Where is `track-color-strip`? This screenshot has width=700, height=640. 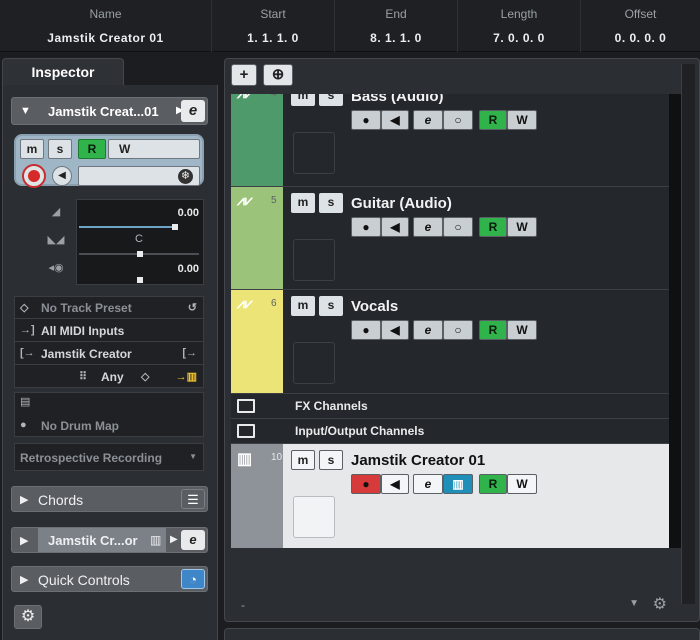 track-color-strip is located at coordinates (257, 140).